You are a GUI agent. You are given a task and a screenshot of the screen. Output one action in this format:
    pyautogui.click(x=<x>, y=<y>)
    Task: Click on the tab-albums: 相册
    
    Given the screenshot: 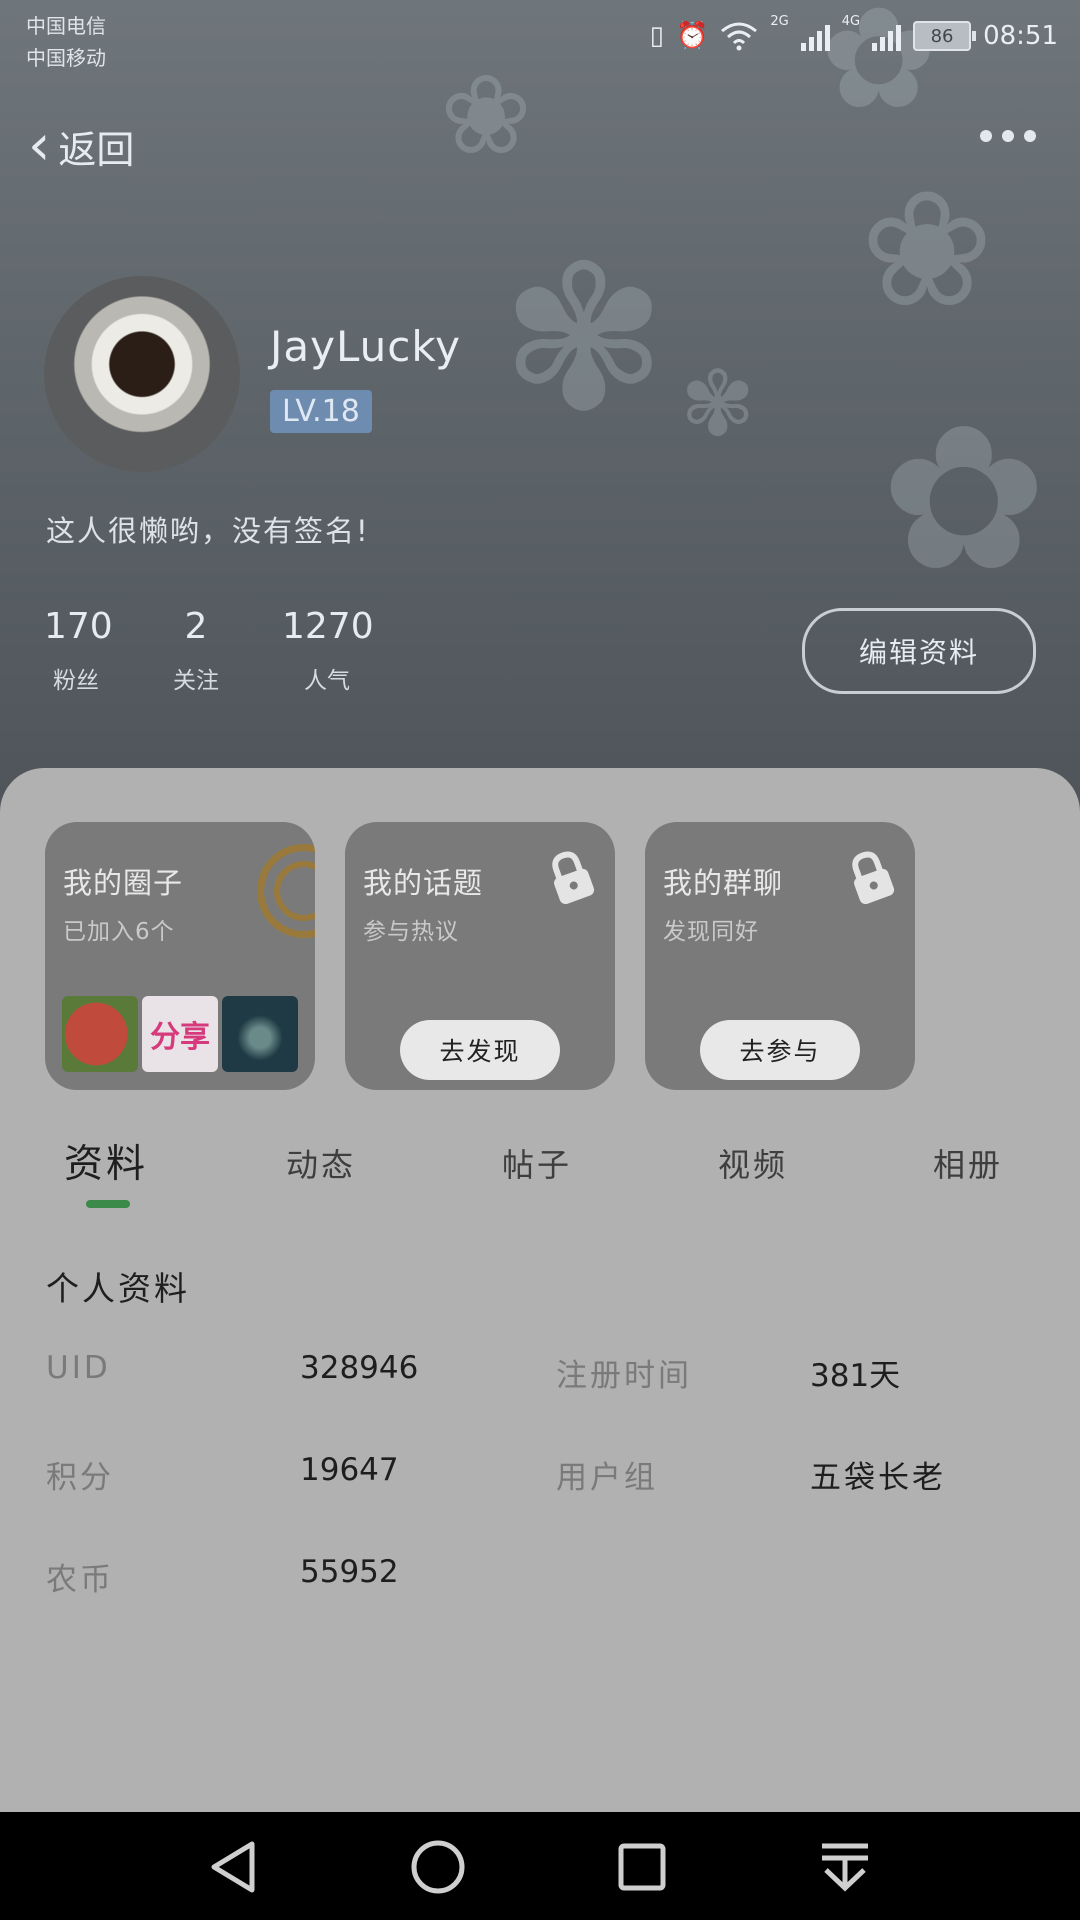 What is the action you would take?
    pyautogui.click(x=968, y=1163)
    